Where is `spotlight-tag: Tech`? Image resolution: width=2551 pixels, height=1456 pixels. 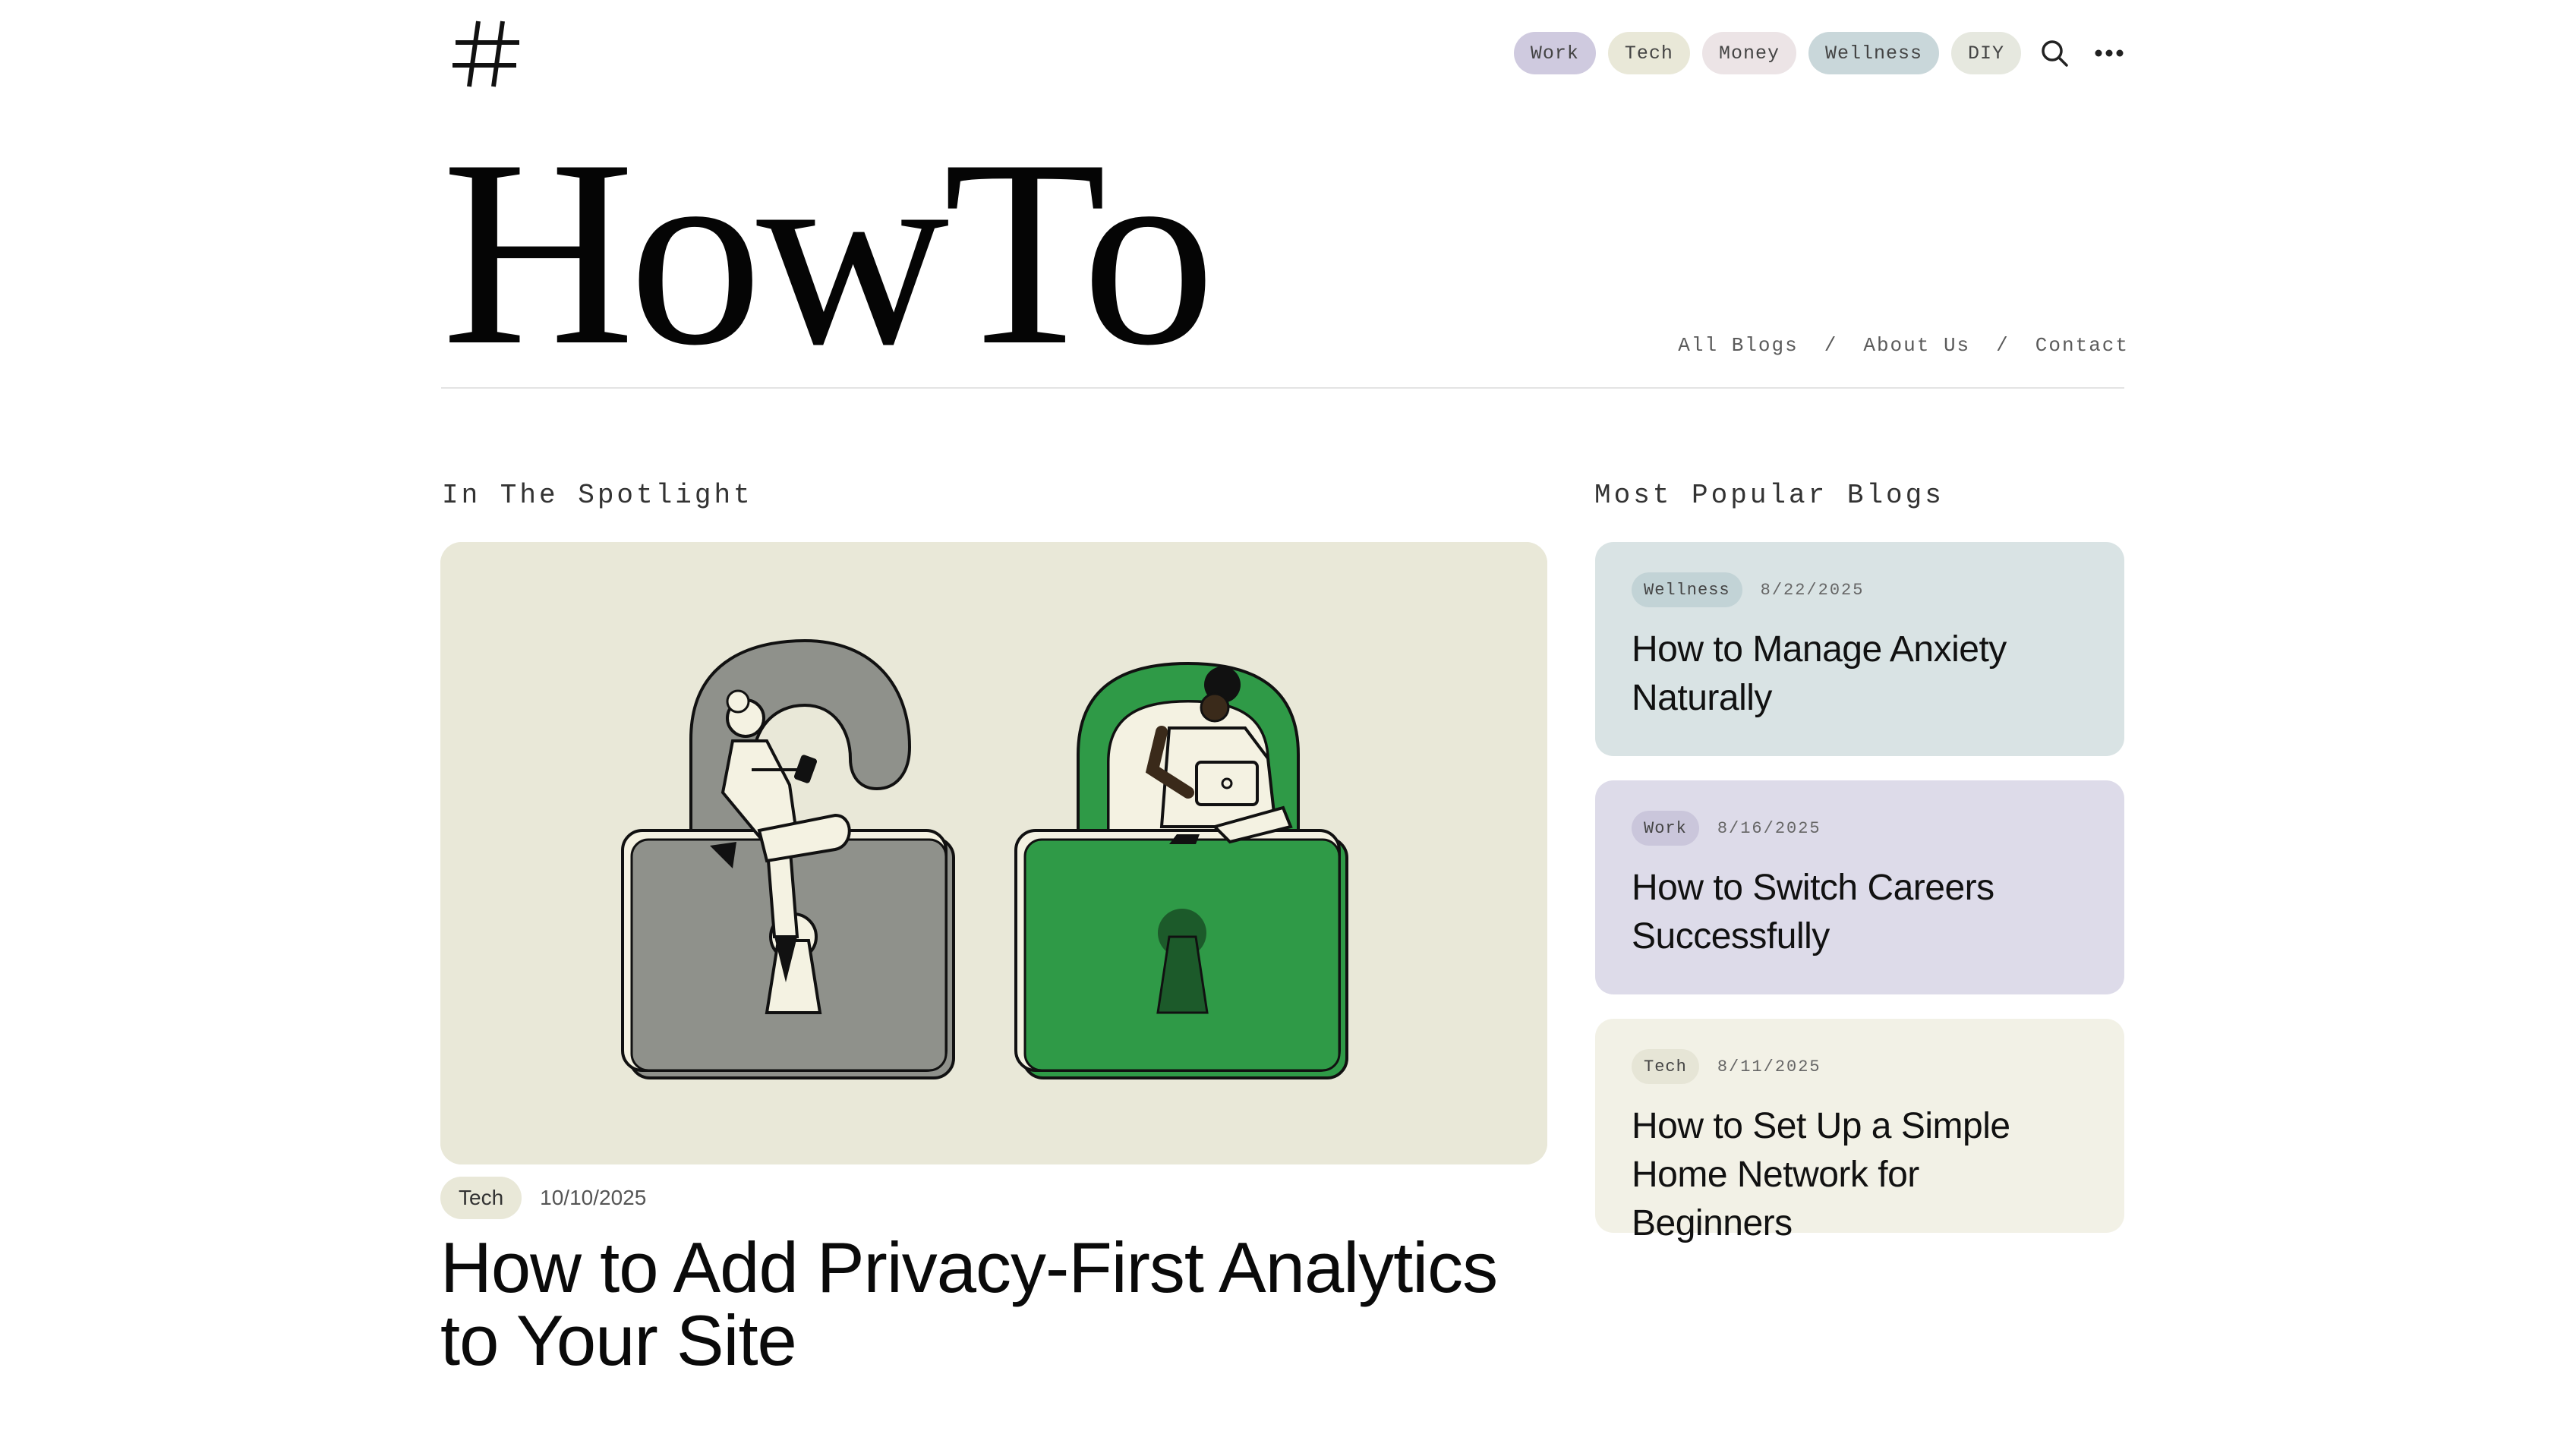
spotlight-tag: Tech is located at coordinates (481, 1198).